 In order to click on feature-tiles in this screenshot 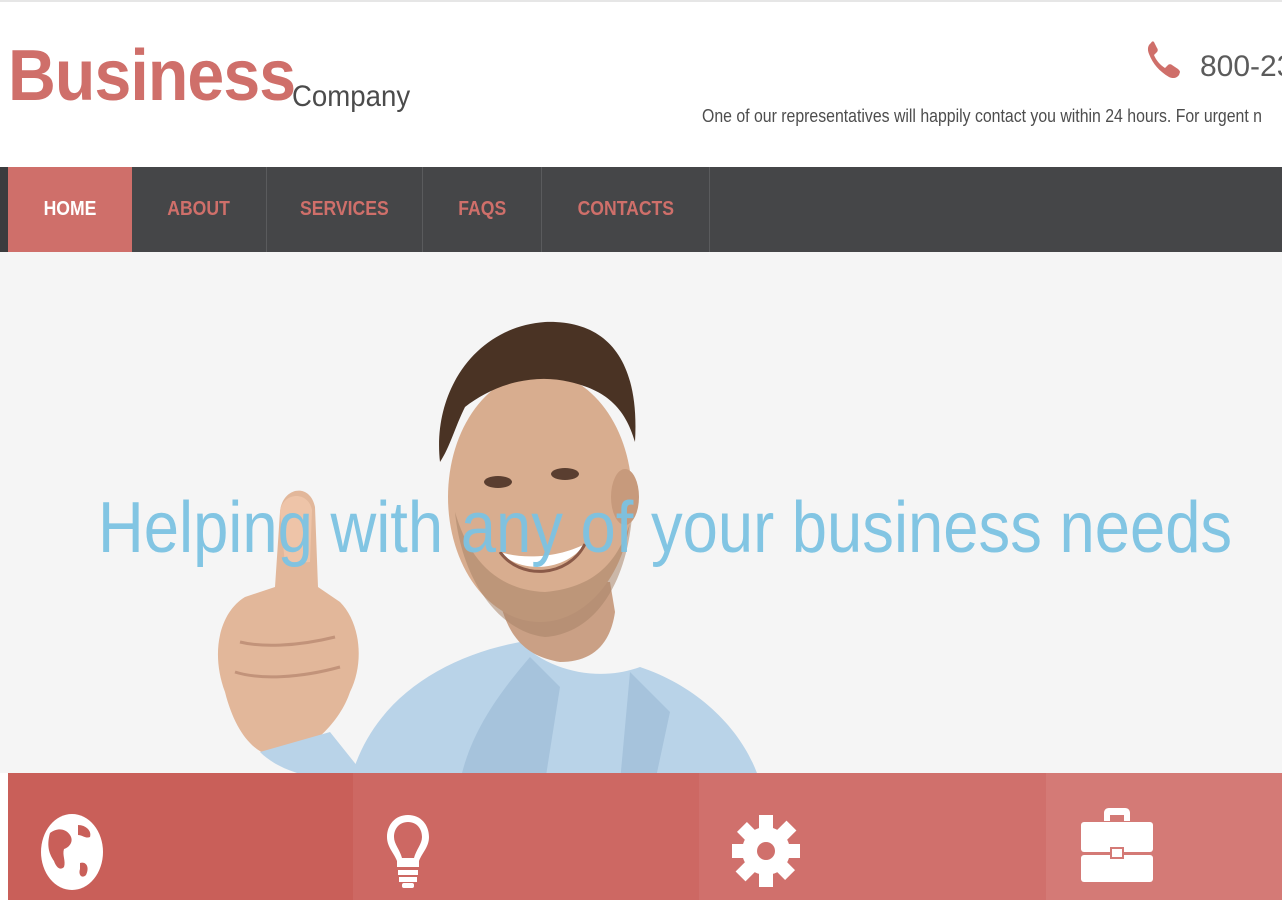, I will do `click(645, 836)`.